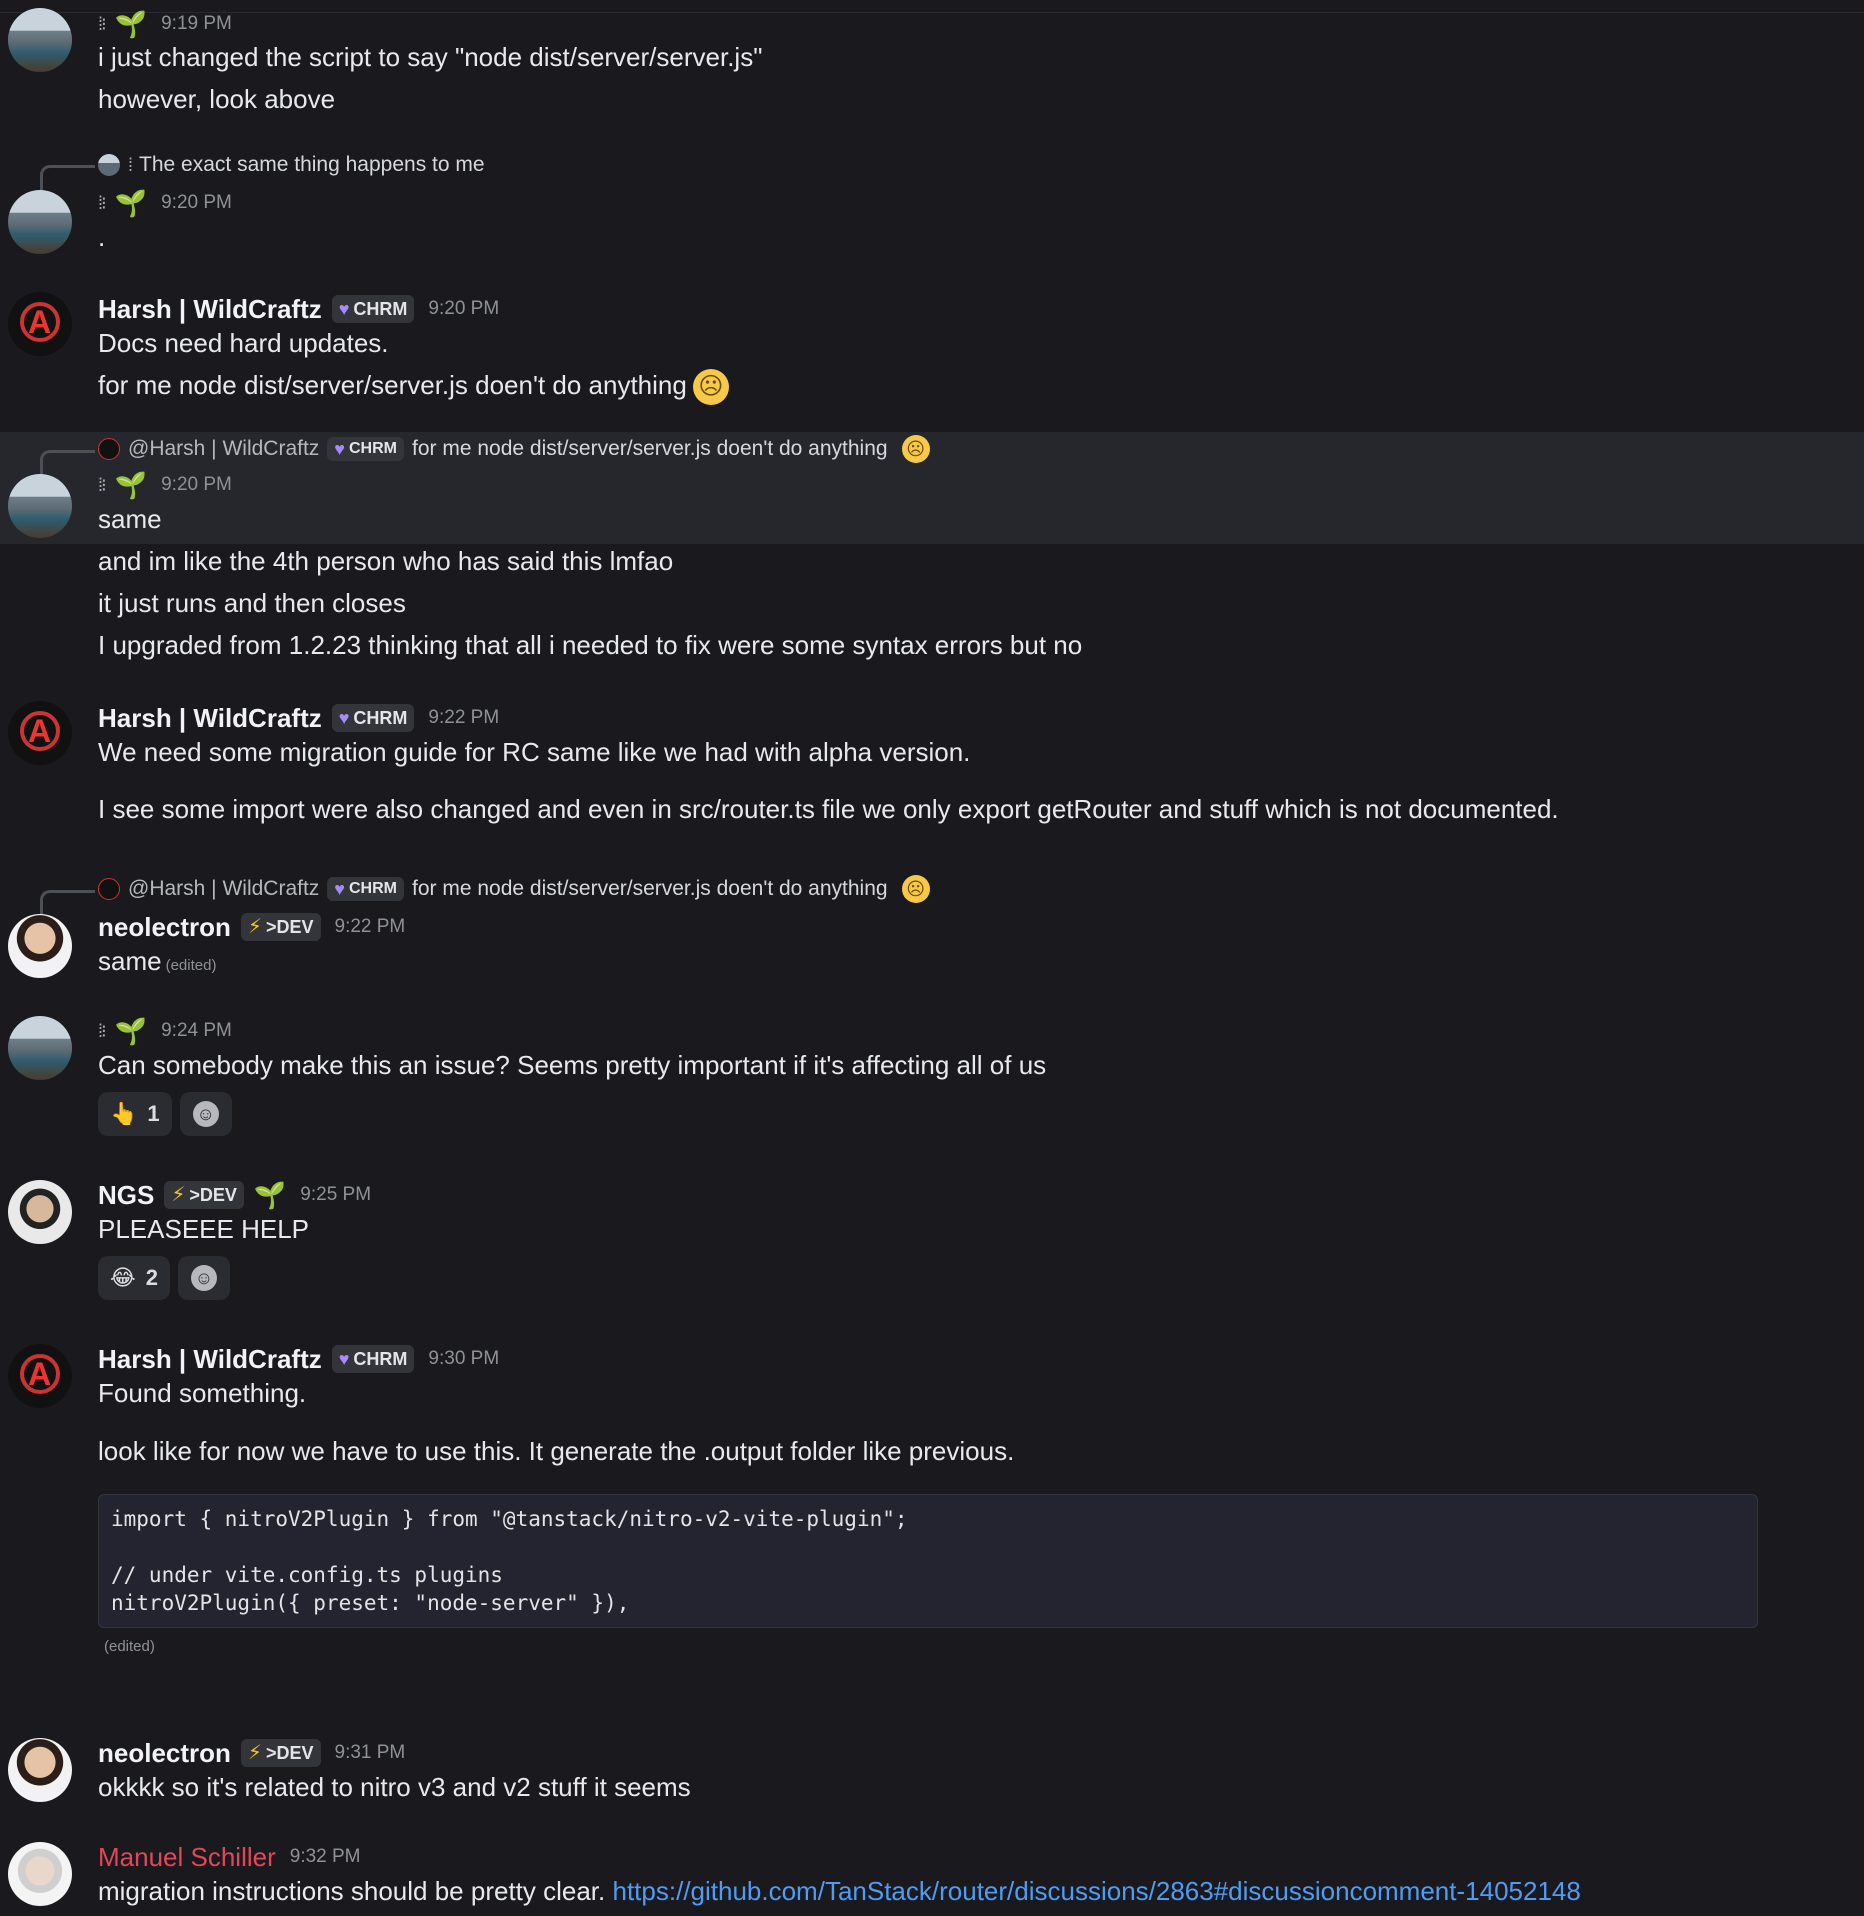 This screenshot has width=1864, height=1916. I want to click on message-header: neolectron ⚡ >DEV 9:22 PM, so click(971, 927).